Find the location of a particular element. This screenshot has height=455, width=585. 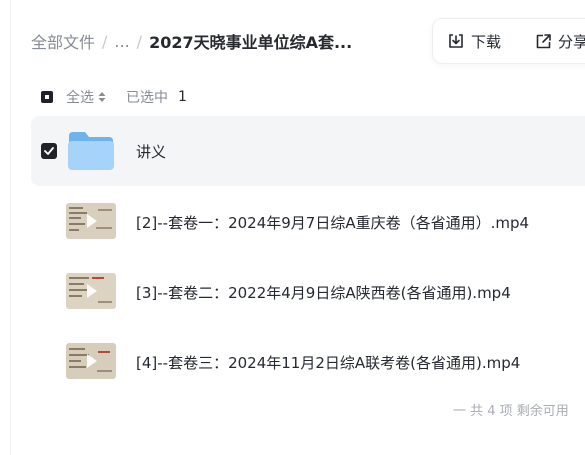

list-item-video: [4]--套卷三：2024年11月2日综A联考卷(各省通用).mp4 is located at coordinates (308, 361).